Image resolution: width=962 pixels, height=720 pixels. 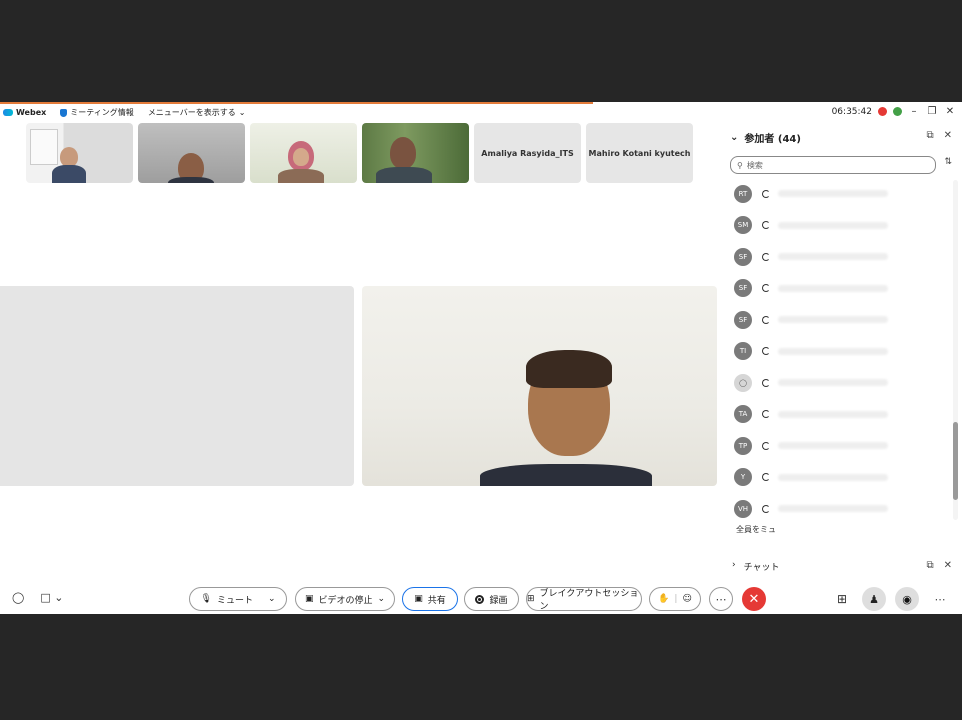 I want to click on reactions-button-group: ✋ | ☺, so click(x=675, y=599).